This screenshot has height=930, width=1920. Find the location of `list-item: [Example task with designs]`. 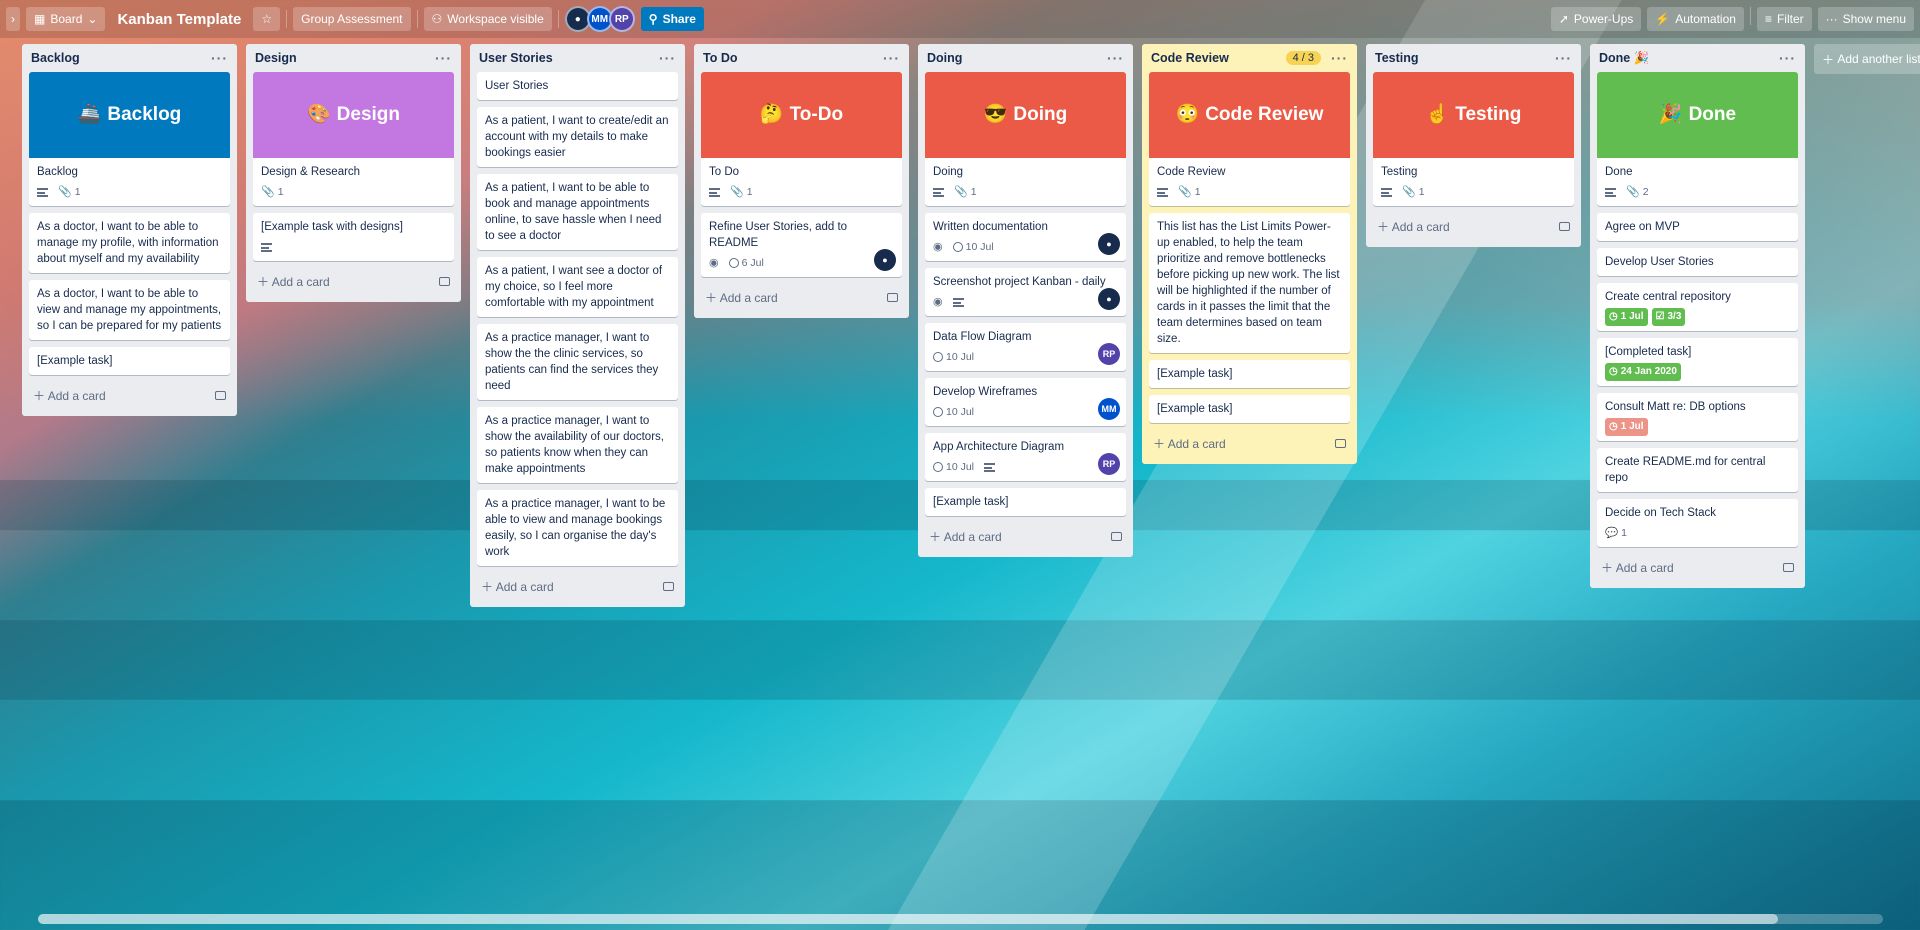

list-item: [Example task with designs] is located at coordinates (353, 237).